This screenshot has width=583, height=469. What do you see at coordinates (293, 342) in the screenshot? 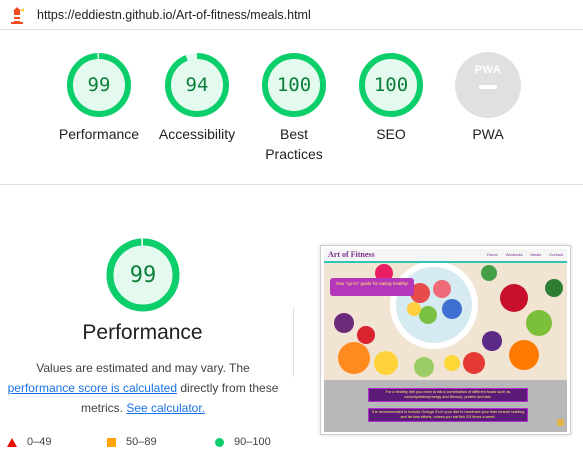
I see `vertical-divider` at bounding box center [293, 342].